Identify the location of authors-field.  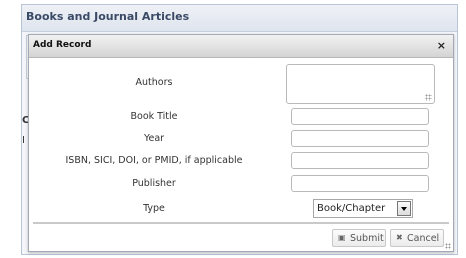
(360, 84).